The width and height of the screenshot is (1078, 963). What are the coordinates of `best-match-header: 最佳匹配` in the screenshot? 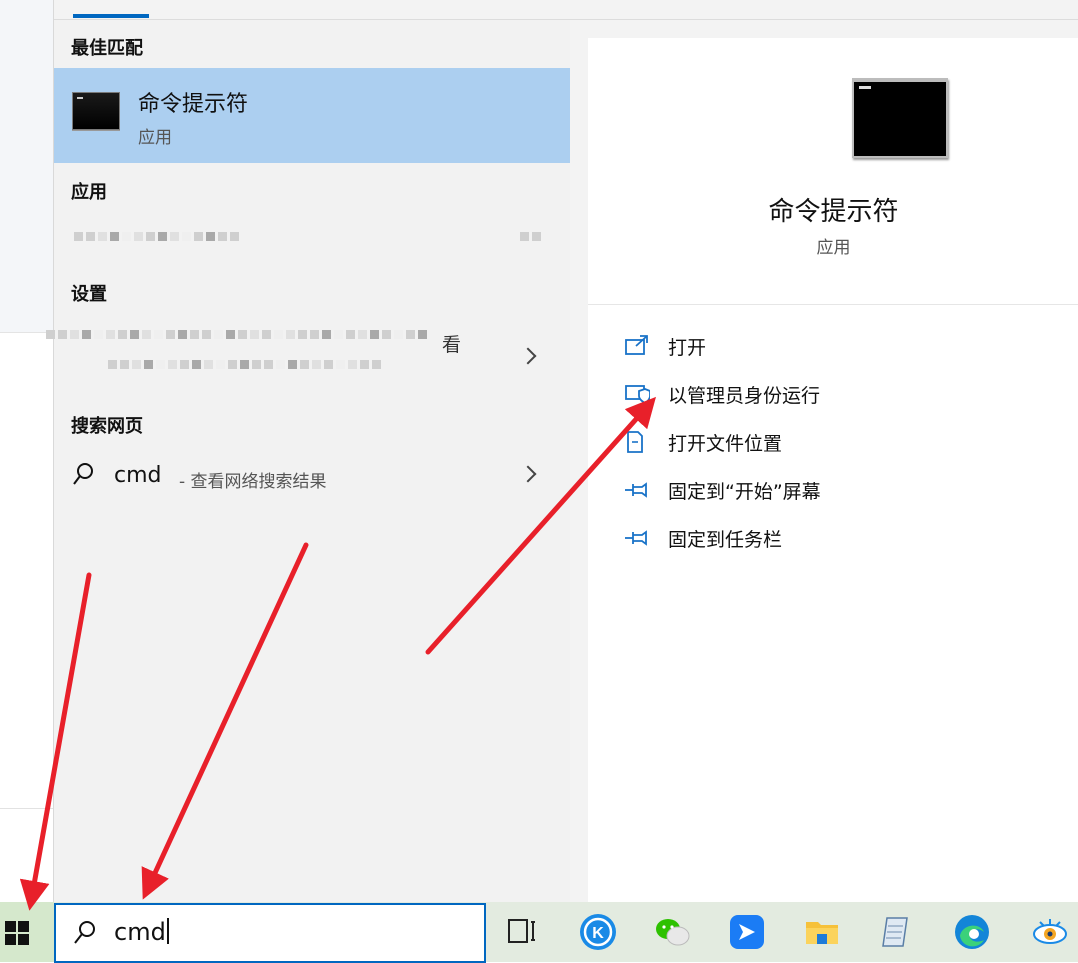 It's located at (107, 48).